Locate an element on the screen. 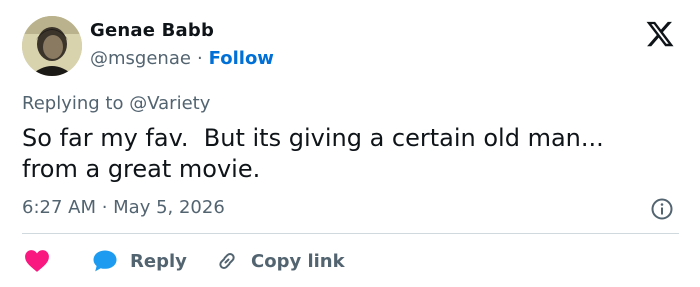  reply-context-prefix: Replying to is located at coordinates (73, 103).